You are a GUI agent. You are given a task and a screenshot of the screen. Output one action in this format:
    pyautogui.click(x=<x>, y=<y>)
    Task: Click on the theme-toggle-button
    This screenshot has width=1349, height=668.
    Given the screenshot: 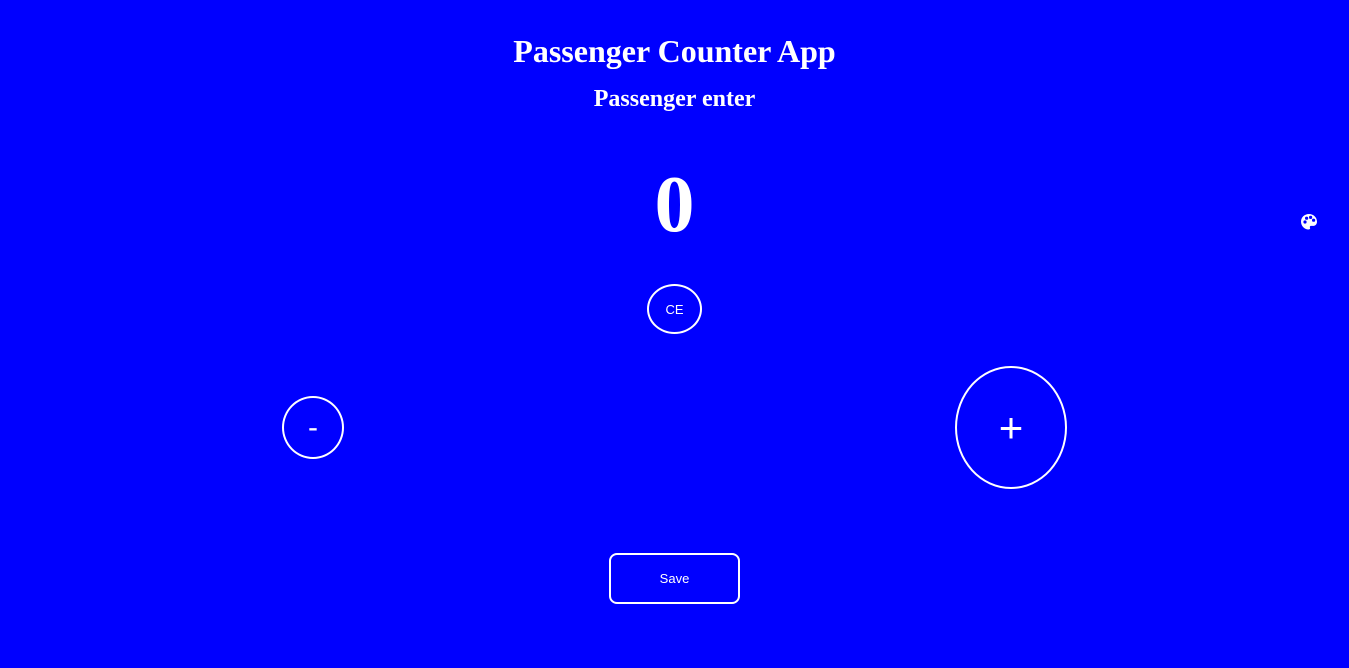 What is the action you would take?
    pyautogui.click(x=1309, y=222)
    